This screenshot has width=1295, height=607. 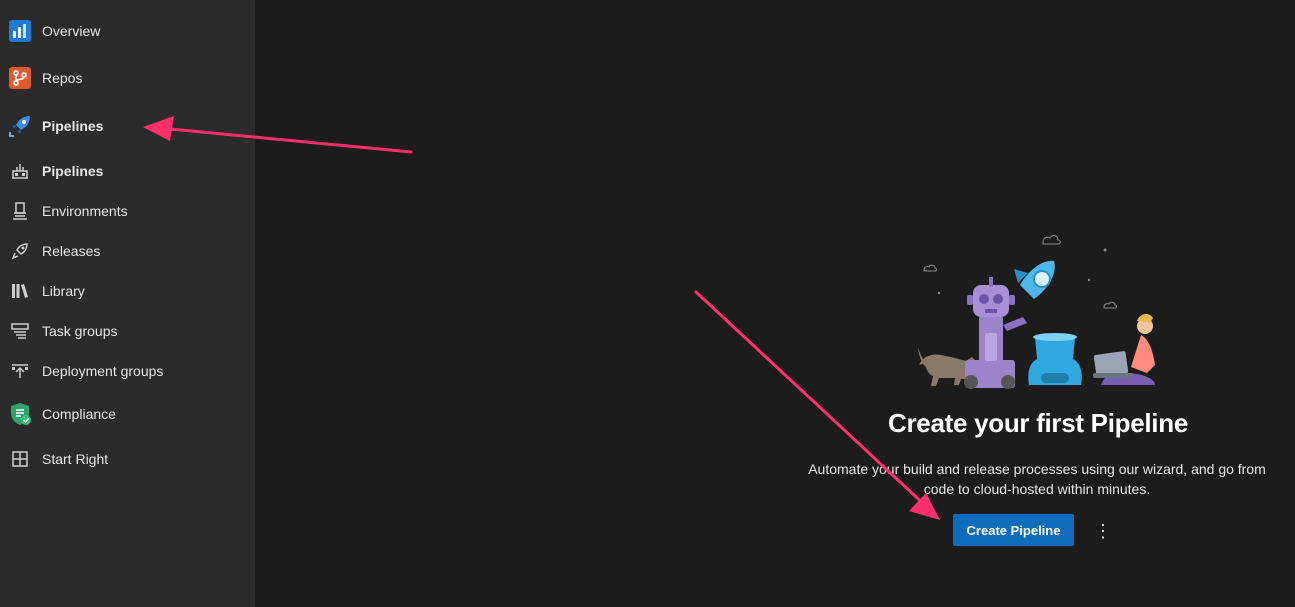 What do you see at coordinates (63, 291) in the screenshot?
I see `sidebar-item-label: Library` at bounding box center [63, 291].